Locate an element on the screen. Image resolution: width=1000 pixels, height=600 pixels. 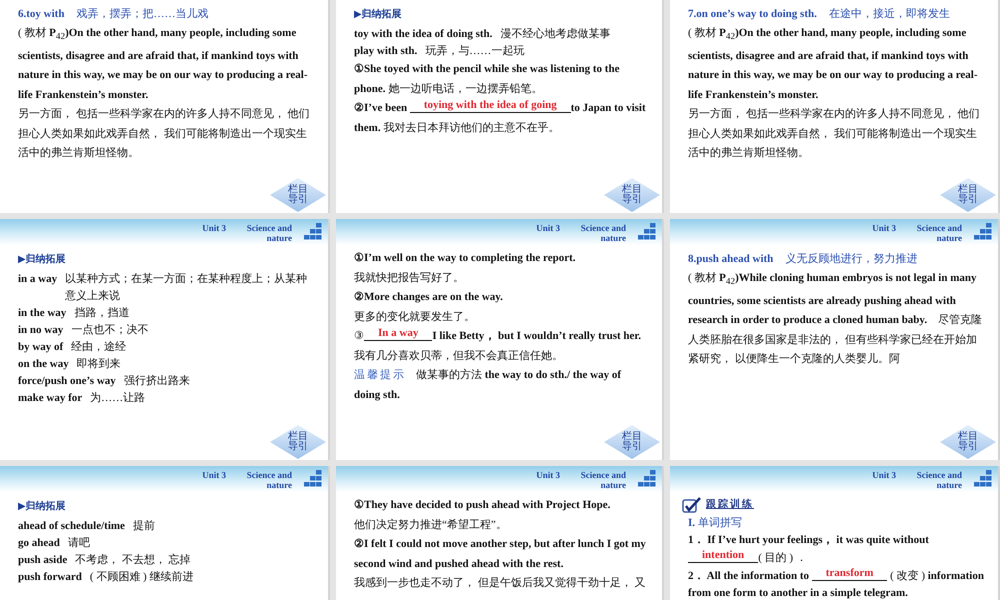
phrase-meaning: 一点也不；决不 is located at coordinates (109, 330).